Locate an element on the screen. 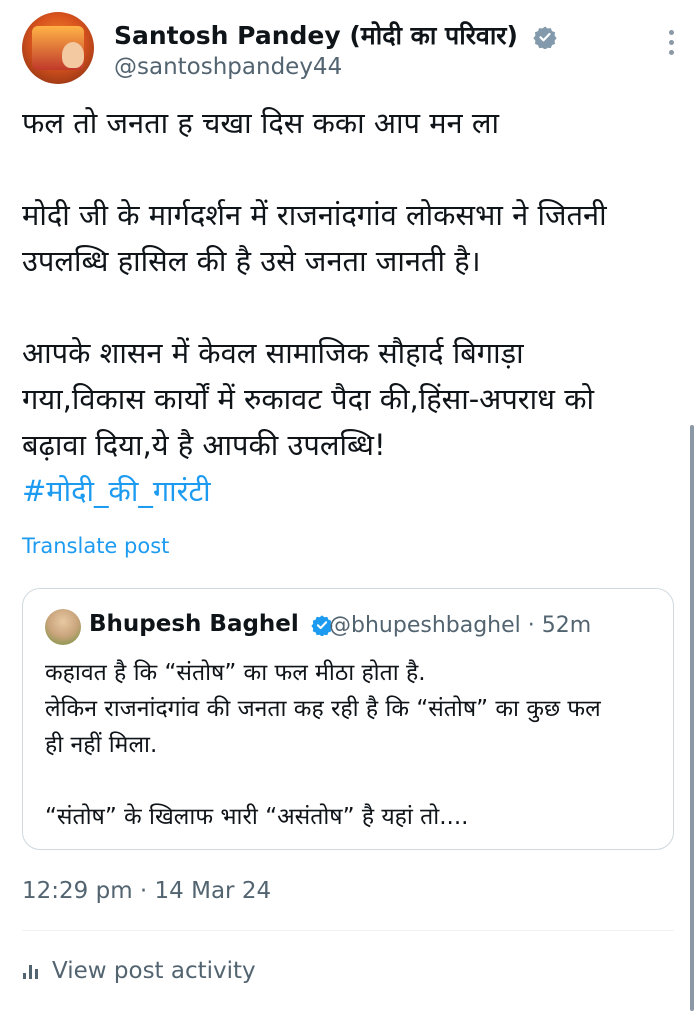 Image resolution: width=696 pixels, height=1011 pixels. quoted-author-name-text: Bhupesh Baghel is located at coordinates (194, 624).